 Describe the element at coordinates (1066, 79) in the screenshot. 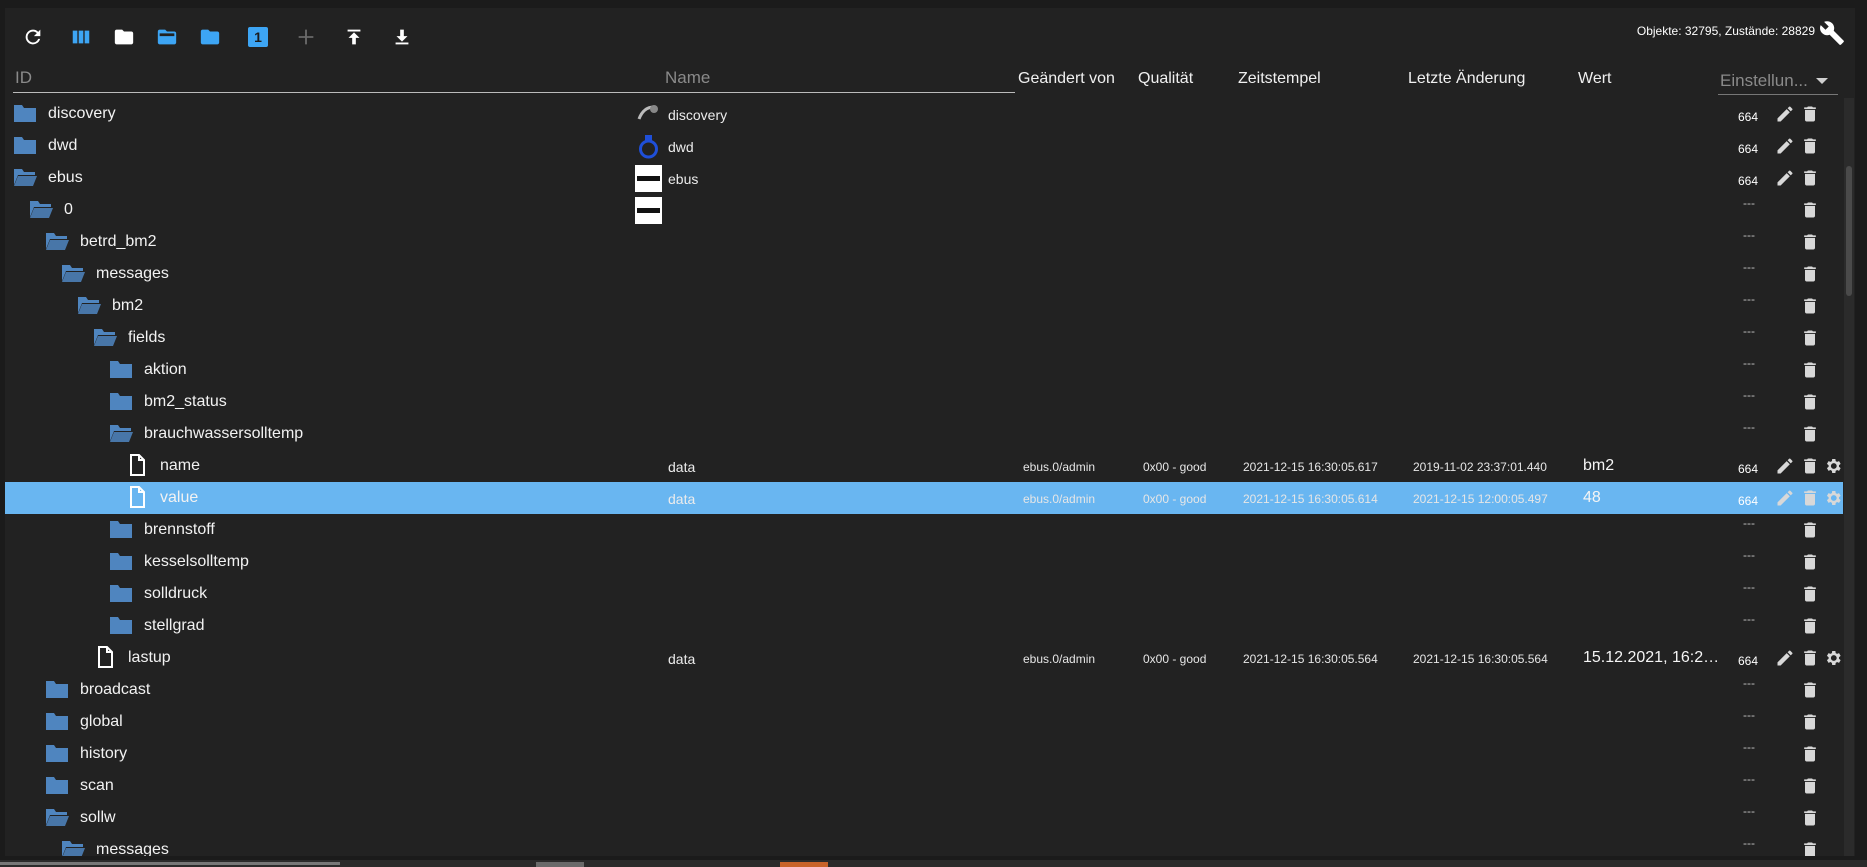

I see `column-changed-by: Geändert von` at that location.